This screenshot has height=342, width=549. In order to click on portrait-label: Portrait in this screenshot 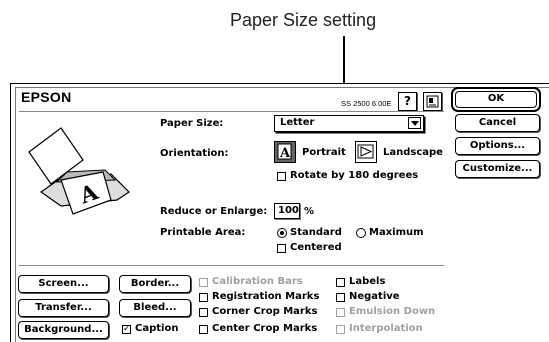, I will do `click(324, 152)`.